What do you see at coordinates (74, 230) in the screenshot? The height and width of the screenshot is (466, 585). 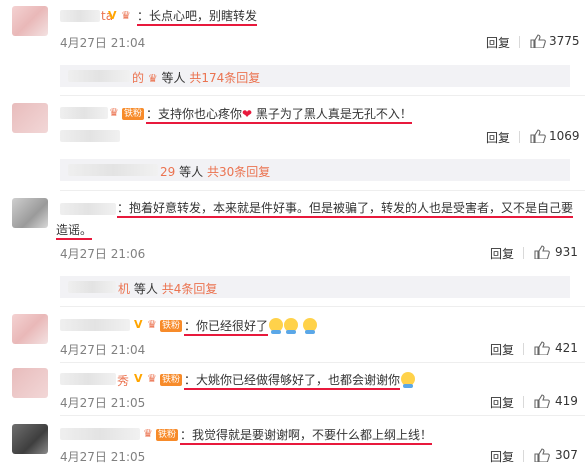 I see `comment-text-line2: 造谣。` at bounding box center [74, 230].